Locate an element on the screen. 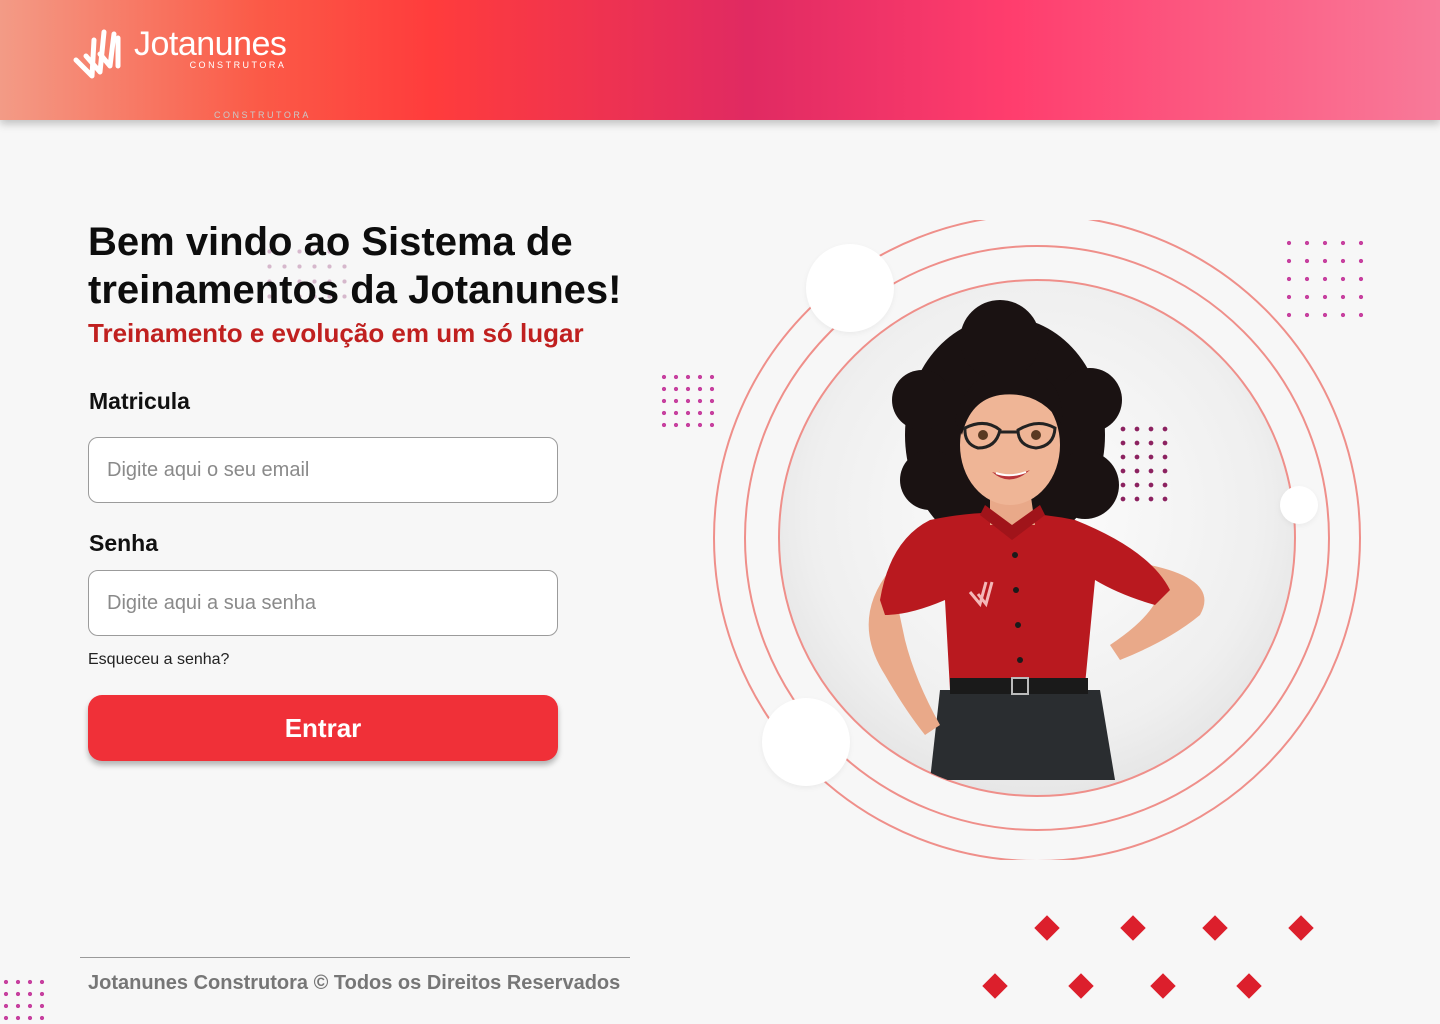  forgot-password-link: Esqueceu a senha? is located at coordinates (158, 660).